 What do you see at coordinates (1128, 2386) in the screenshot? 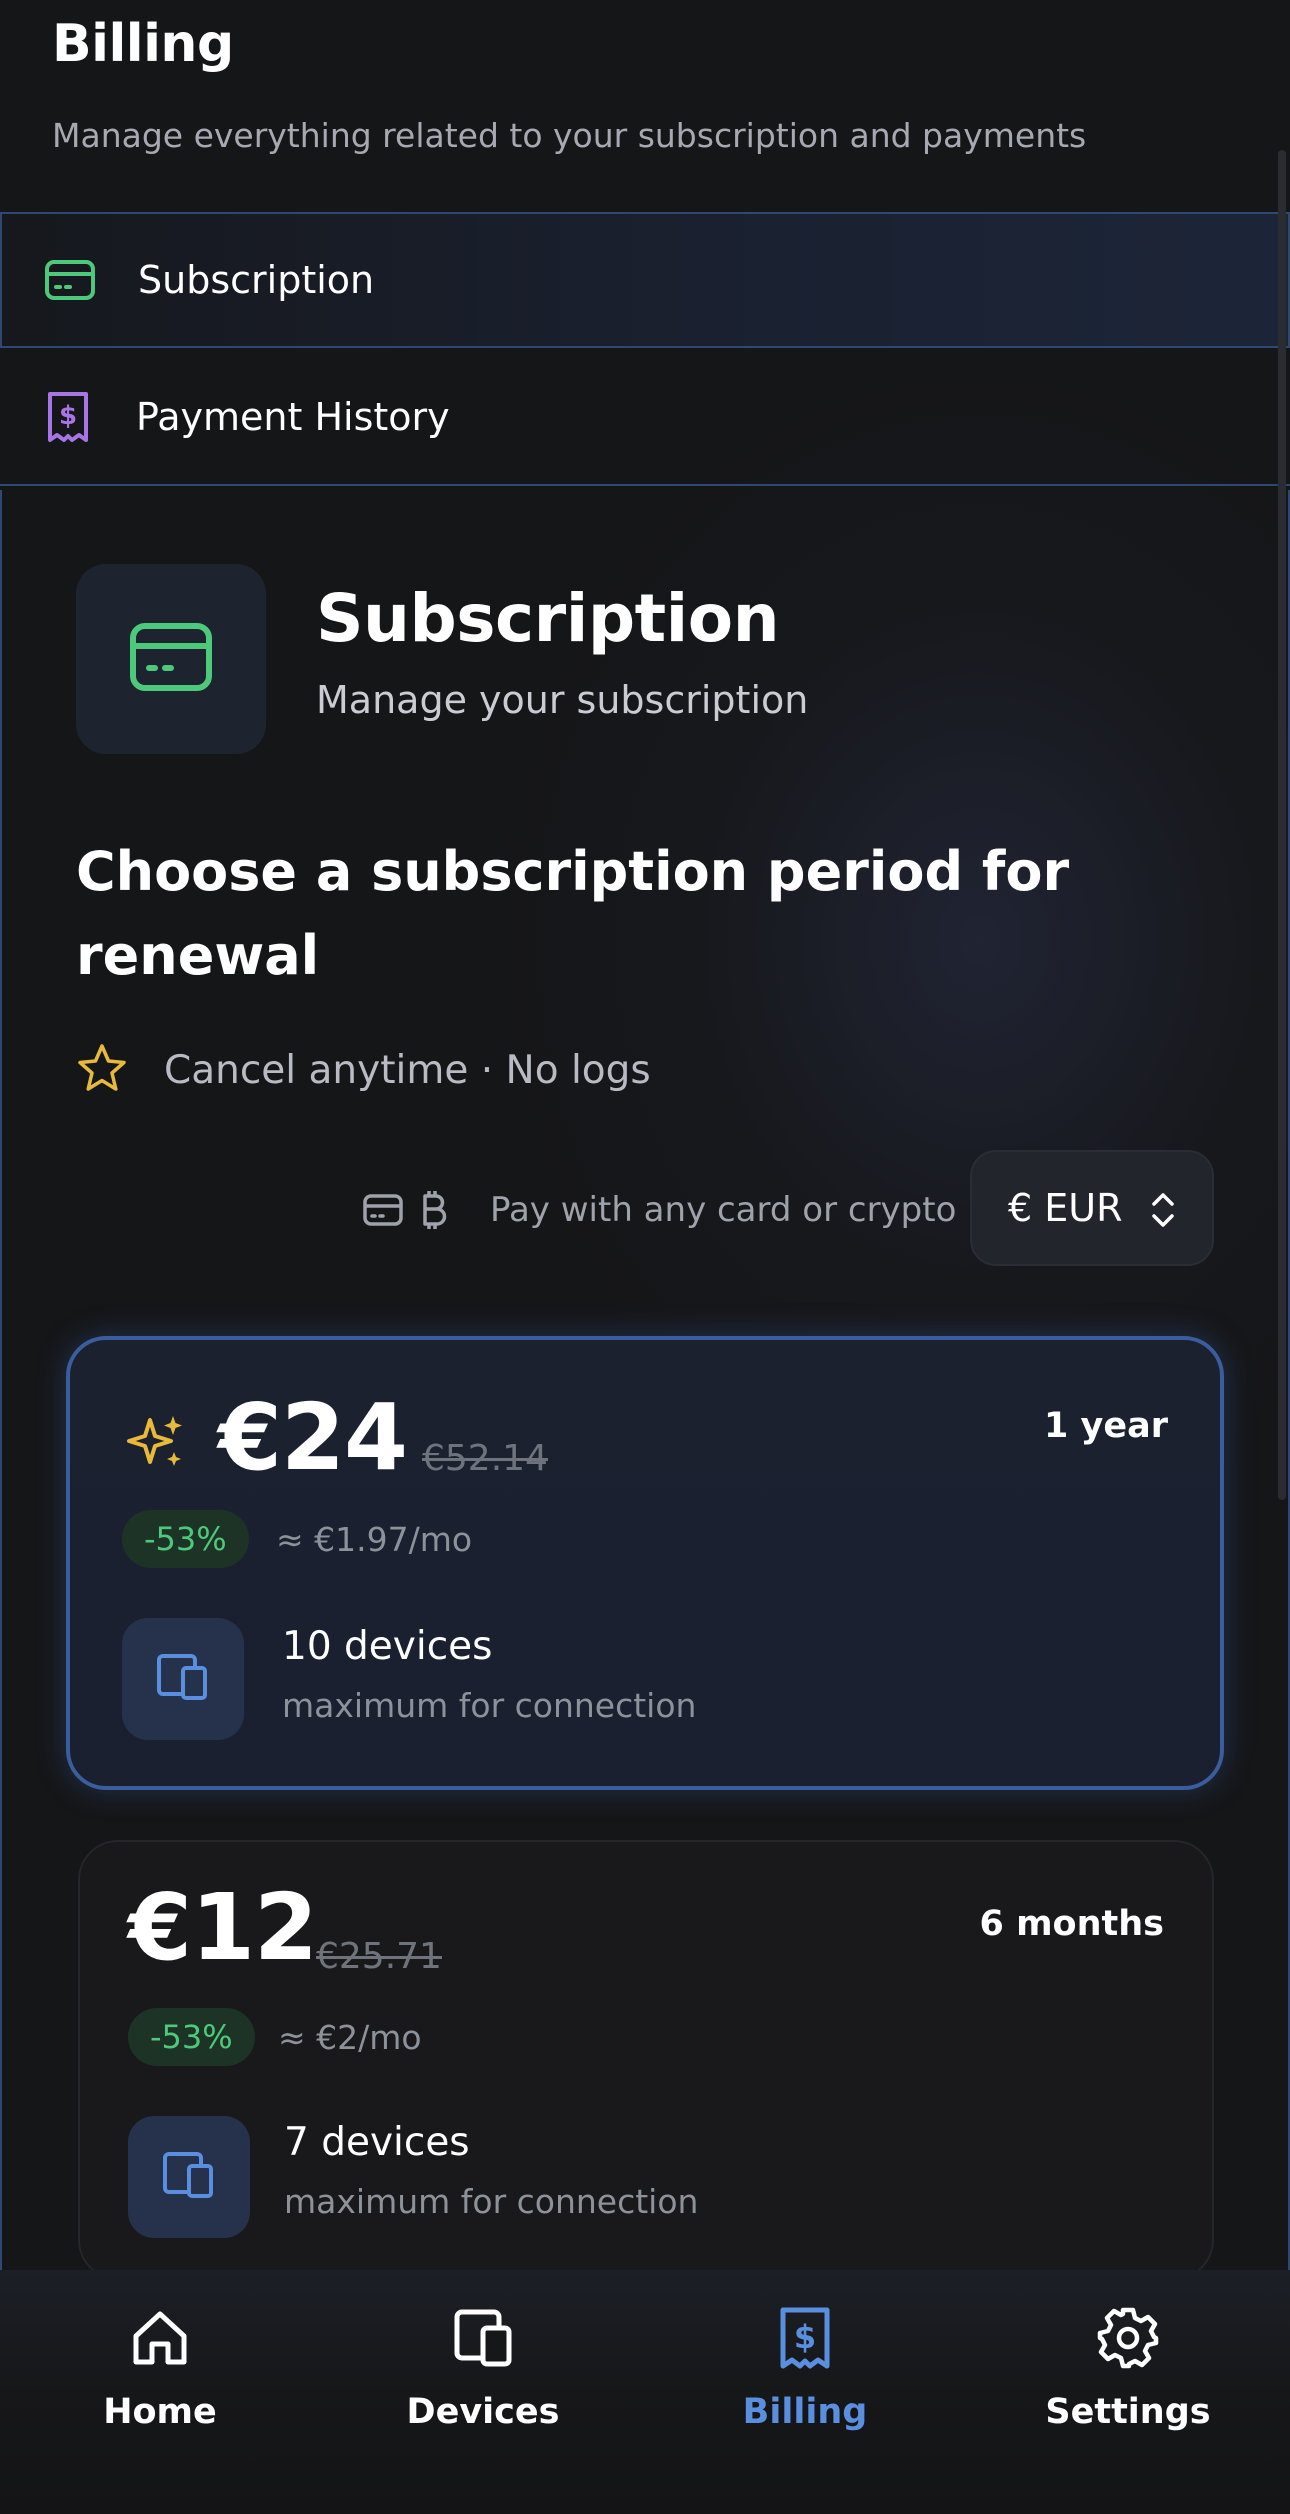
I see `bottom-nav-settings: Settings` at bounding box center [1128, 2386].